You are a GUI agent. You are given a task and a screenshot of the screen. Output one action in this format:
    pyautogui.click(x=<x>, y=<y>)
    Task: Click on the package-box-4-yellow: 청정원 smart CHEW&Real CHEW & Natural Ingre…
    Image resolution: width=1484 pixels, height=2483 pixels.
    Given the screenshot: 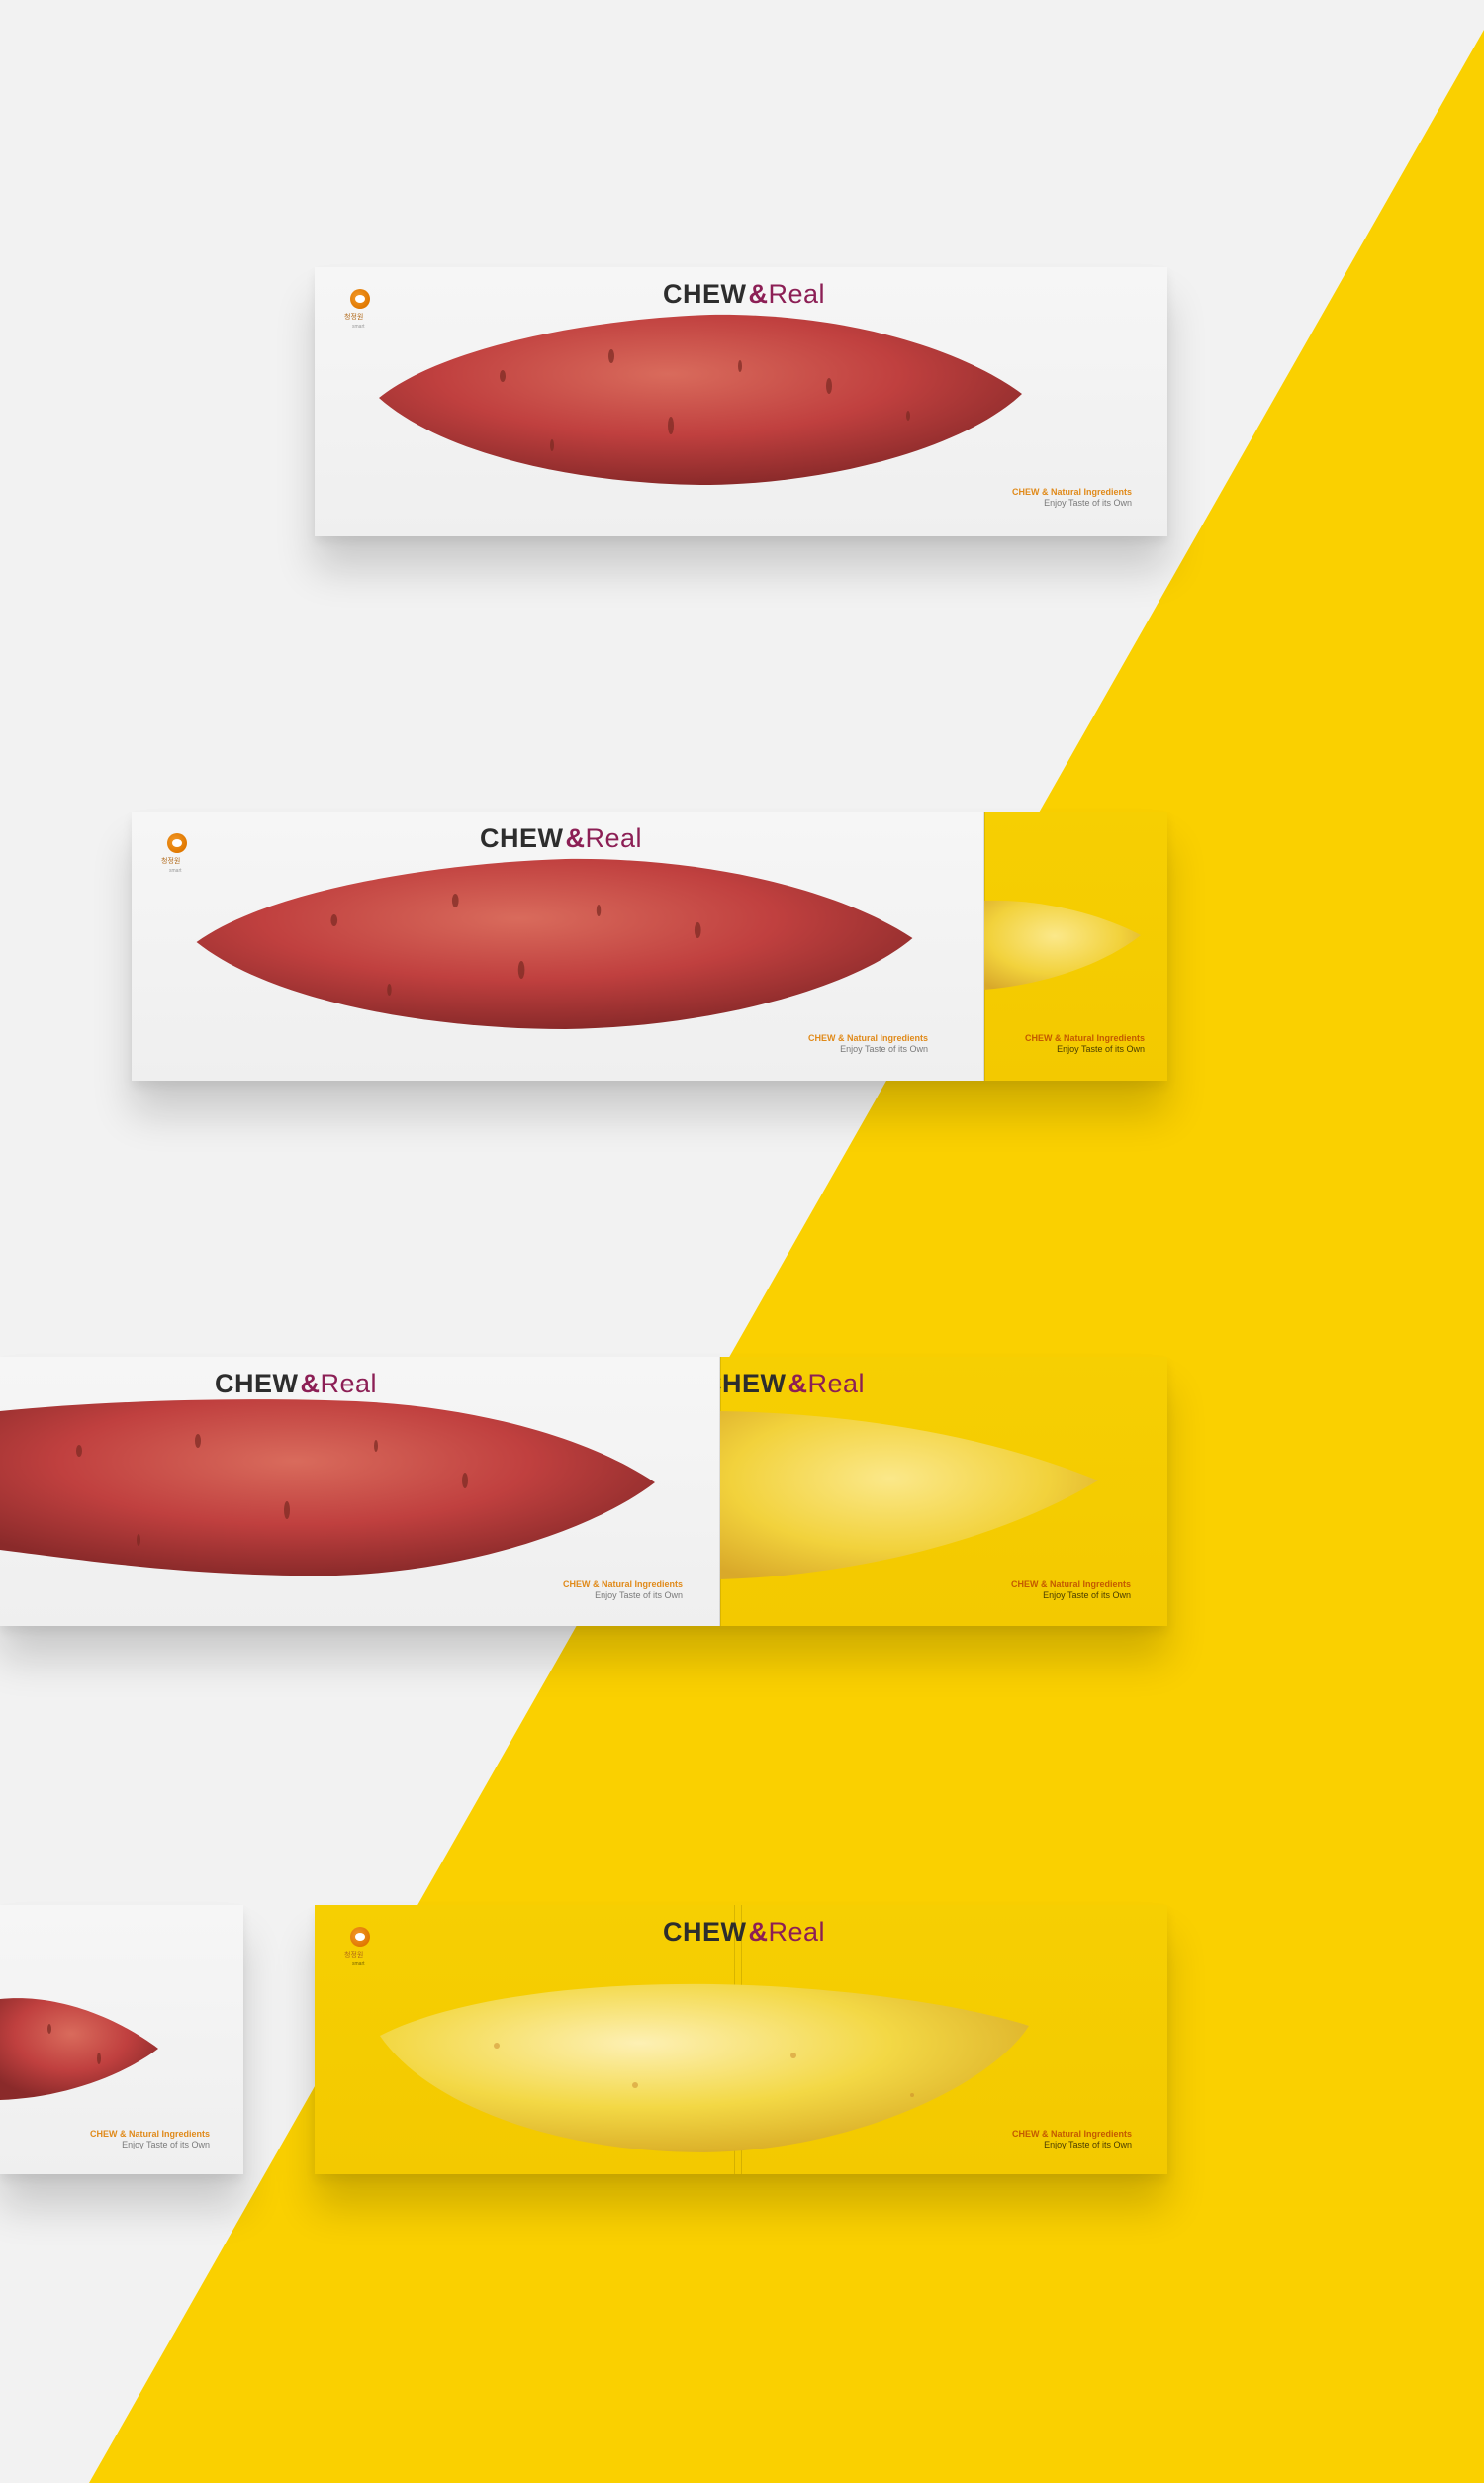 What is the action you would take?
    pyautogui.click(x=741, y=2039)
    